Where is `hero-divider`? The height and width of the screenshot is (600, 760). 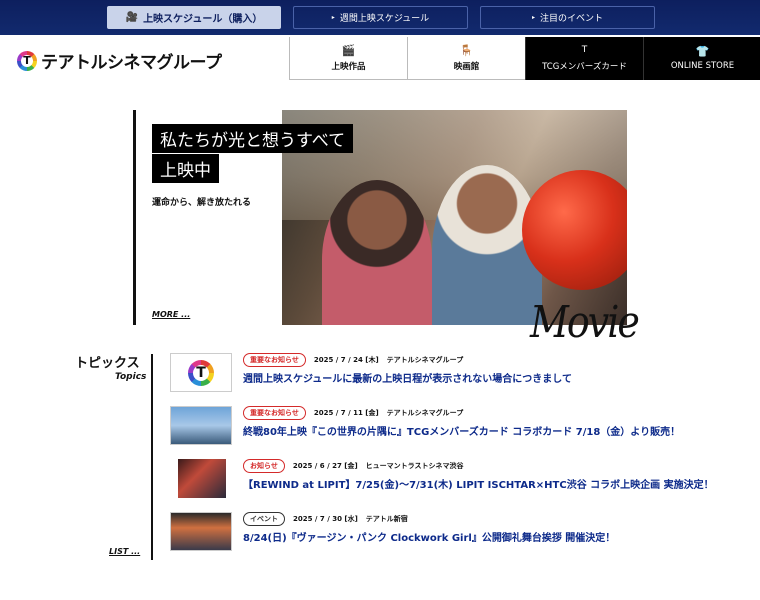 hero-divider is located at coordinates (134, 217).